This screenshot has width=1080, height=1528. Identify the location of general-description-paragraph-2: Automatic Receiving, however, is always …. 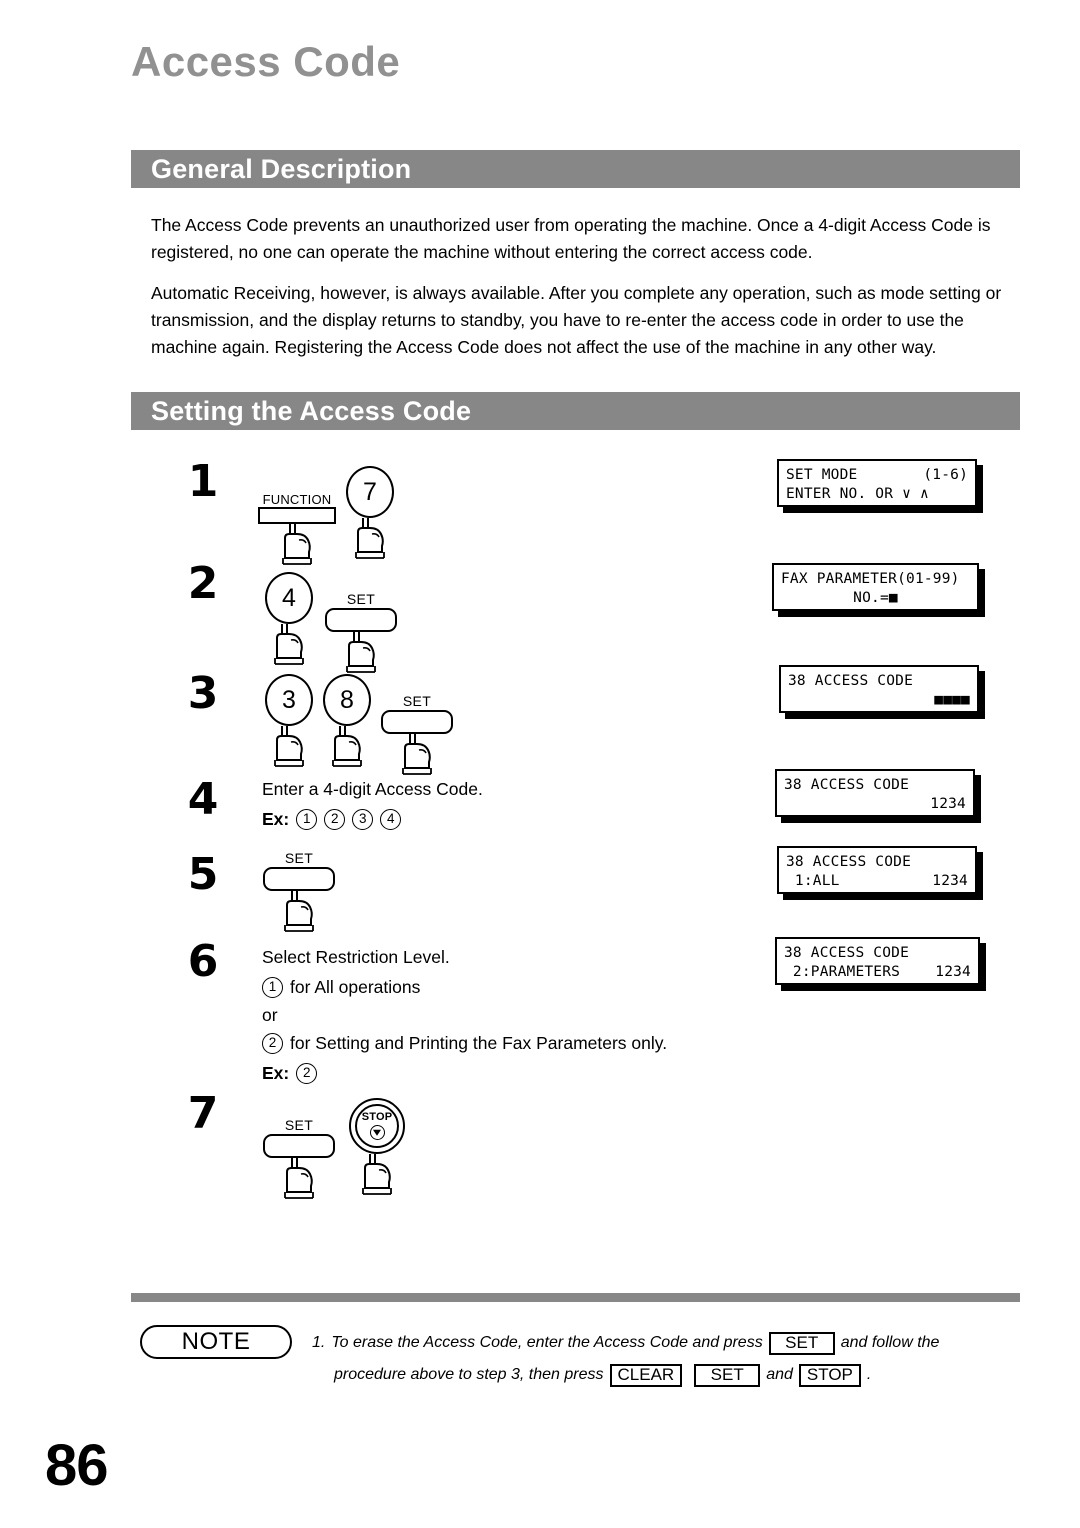
(576, 320).